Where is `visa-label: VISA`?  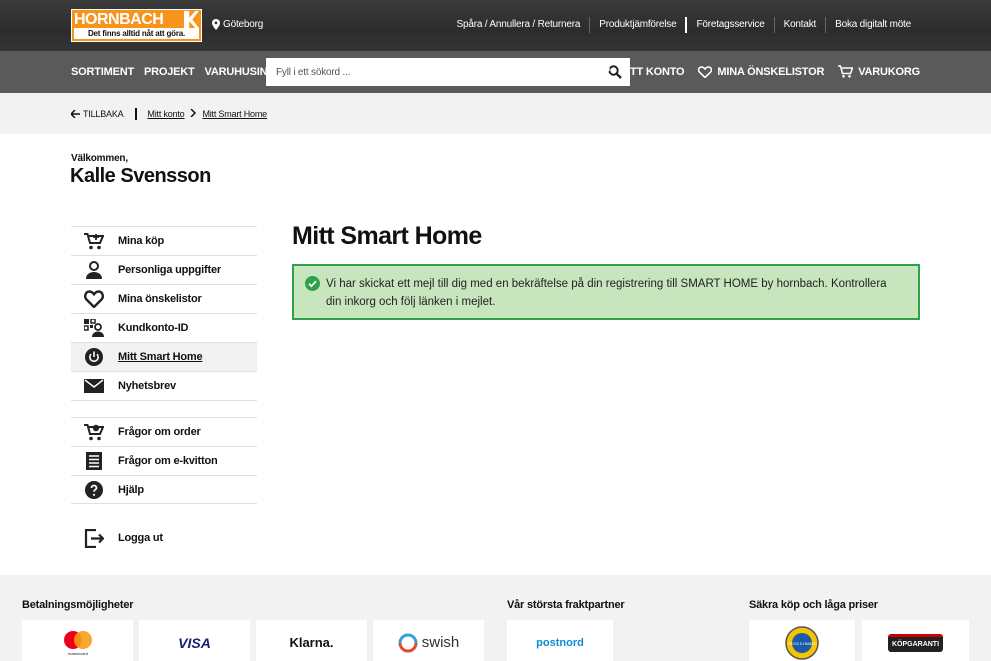
visa-label: VISA is located at coordinates (194, 642).